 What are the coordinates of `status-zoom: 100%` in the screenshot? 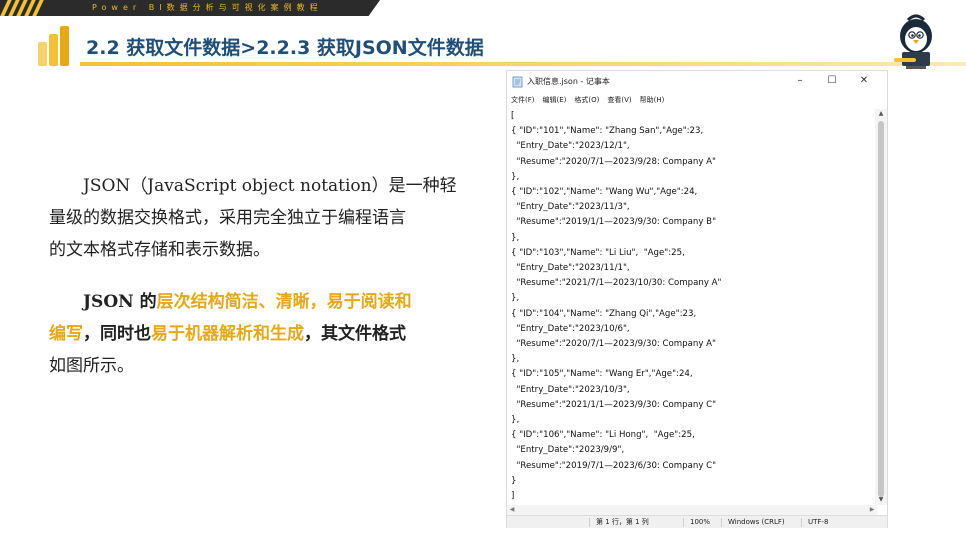 It's located at (696, 522).